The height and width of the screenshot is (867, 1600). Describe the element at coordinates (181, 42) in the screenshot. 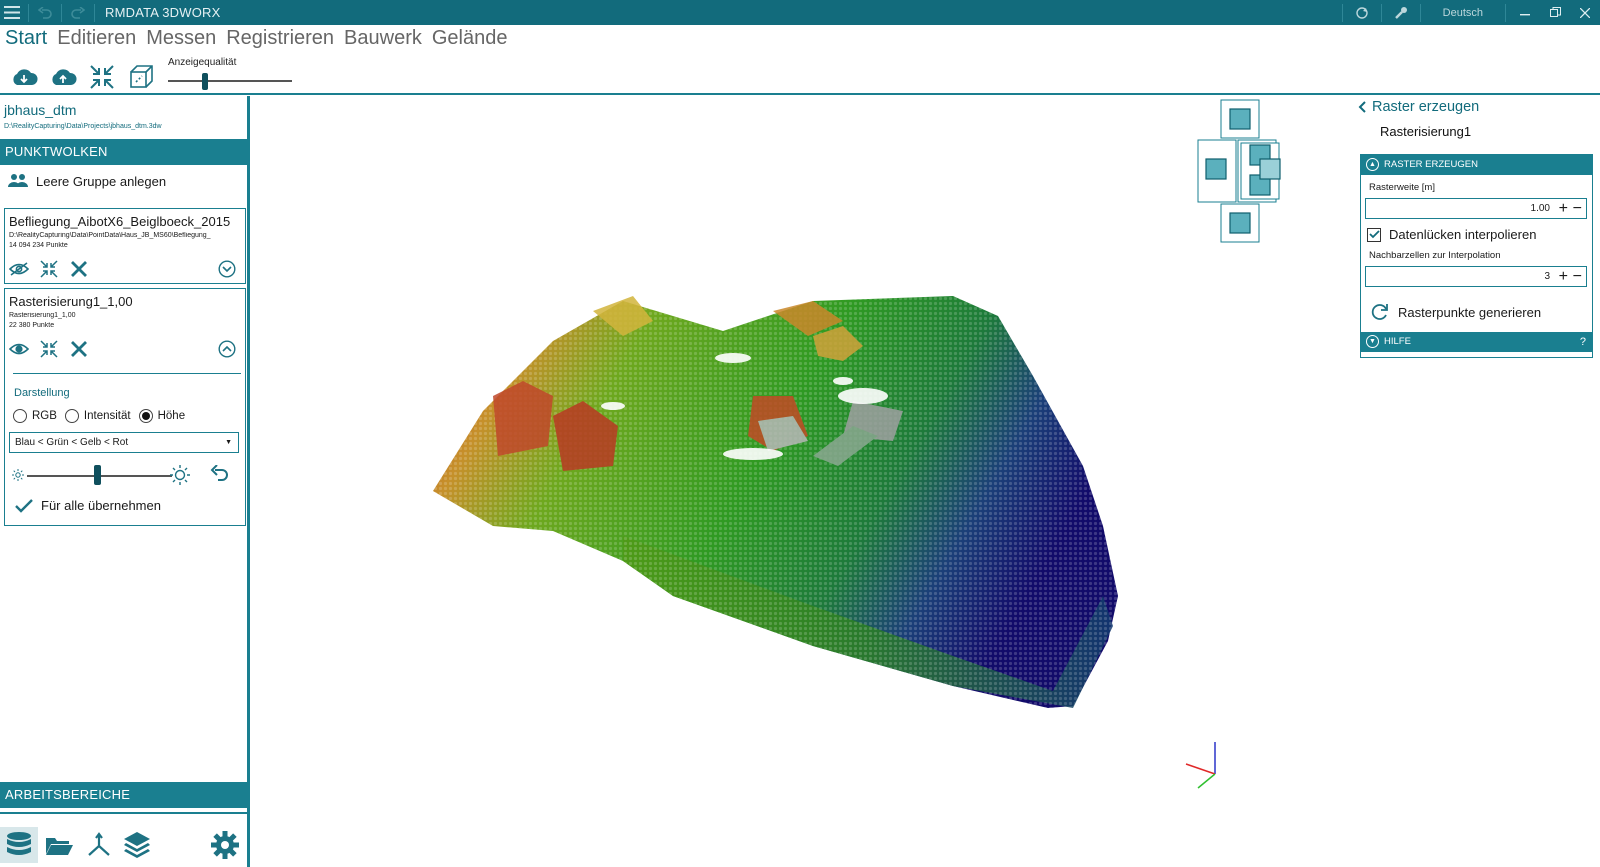

I see `tab-messen: Messen` at that location.